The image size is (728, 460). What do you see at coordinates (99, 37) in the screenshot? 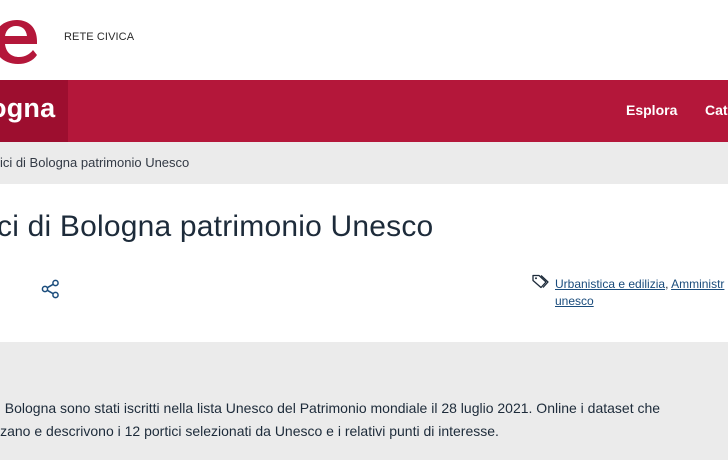
I see `site-label: RETE CIVICA` at bounding box center [99, 37].